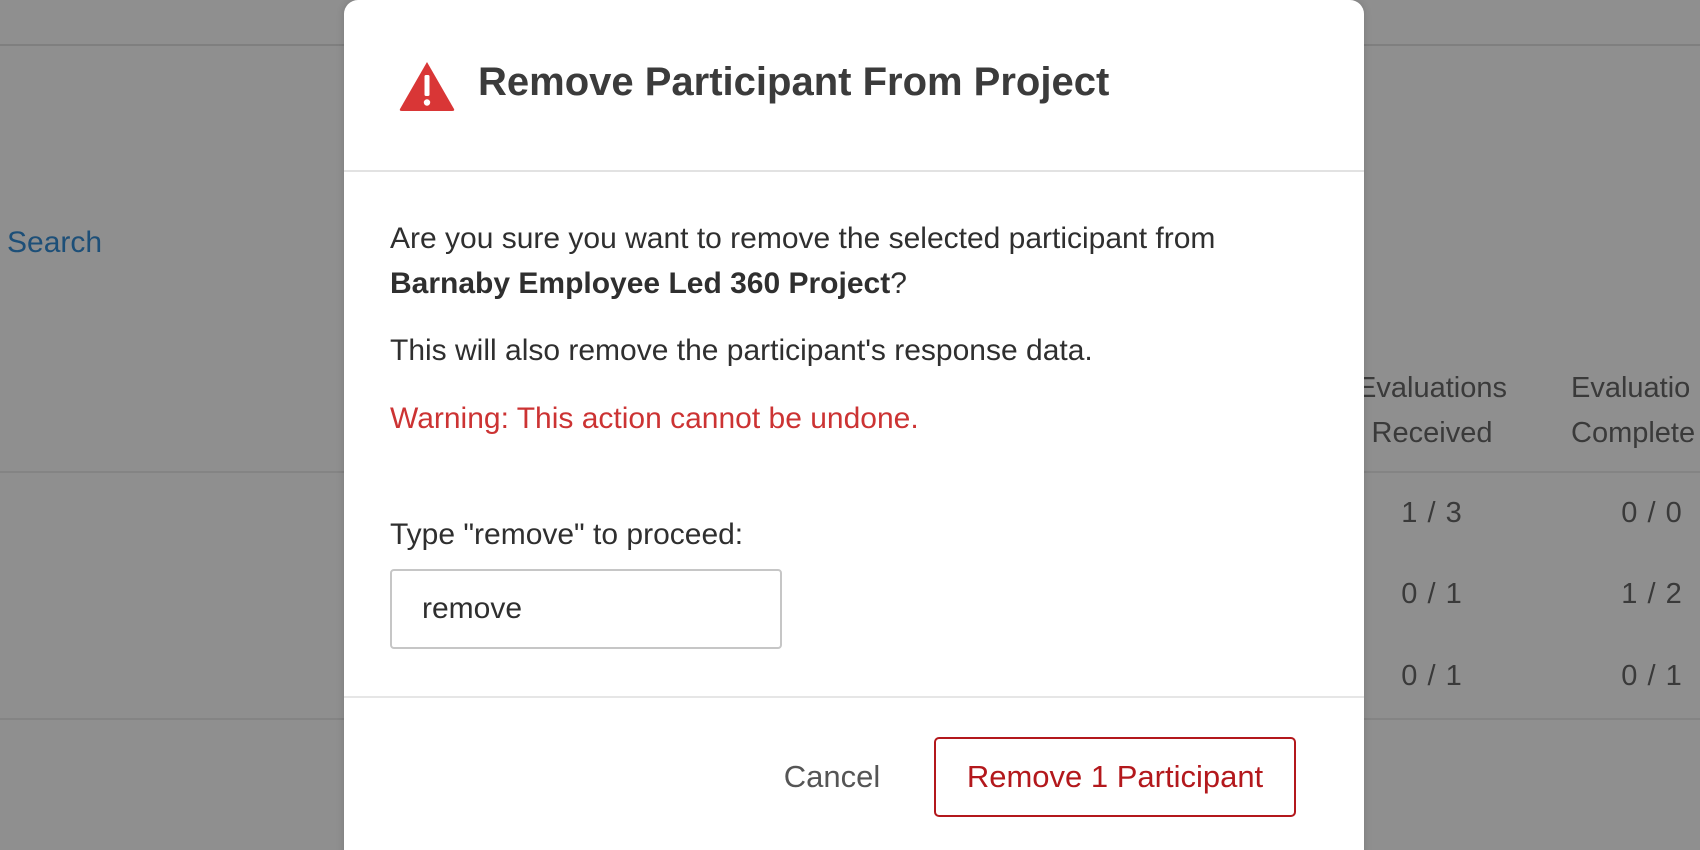 Image resolution: width=1700 pixels, height=850 pixels. I want to click on background-column-header-received: Evaluations Received, so click(1432, 411).